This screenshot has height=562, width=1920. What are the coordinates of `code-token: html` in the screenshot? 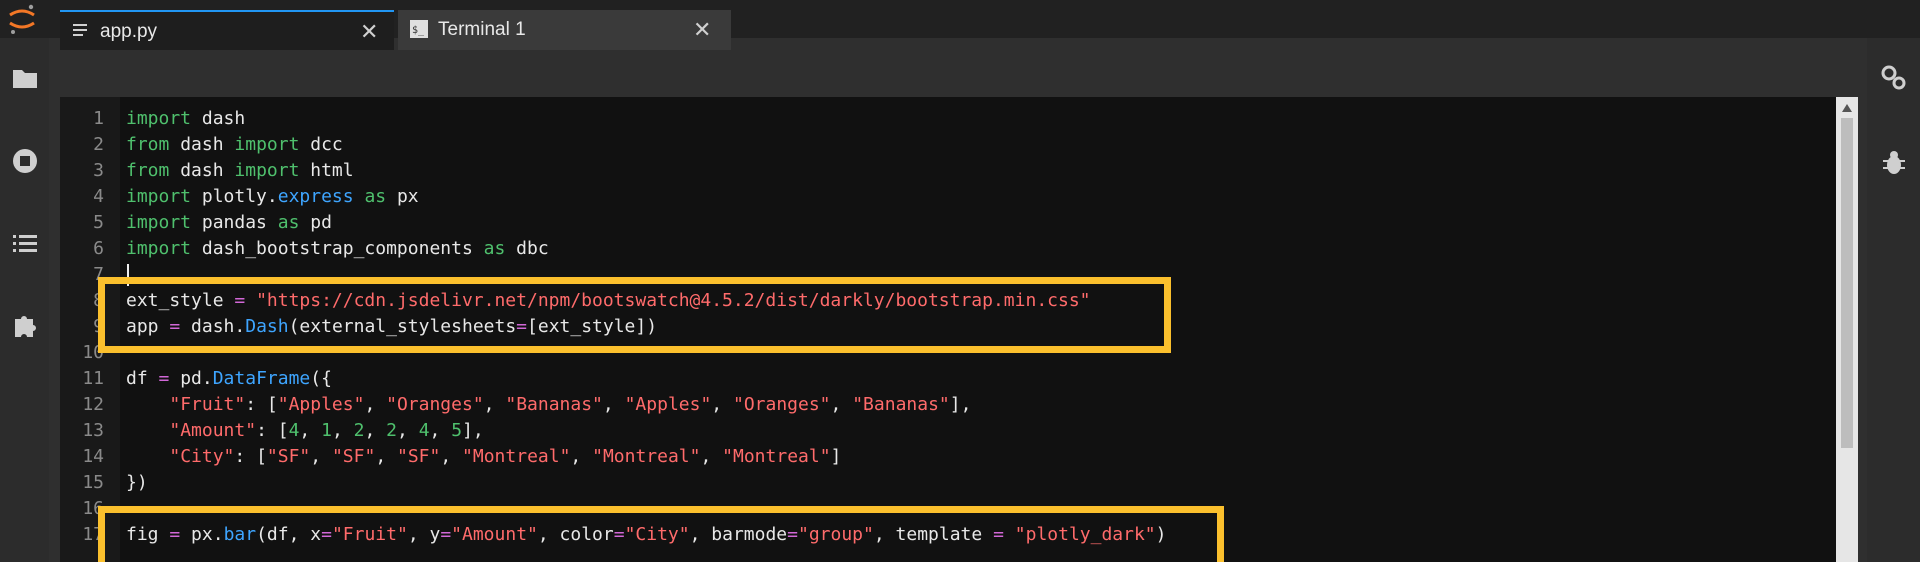 It's located at (326, 170).